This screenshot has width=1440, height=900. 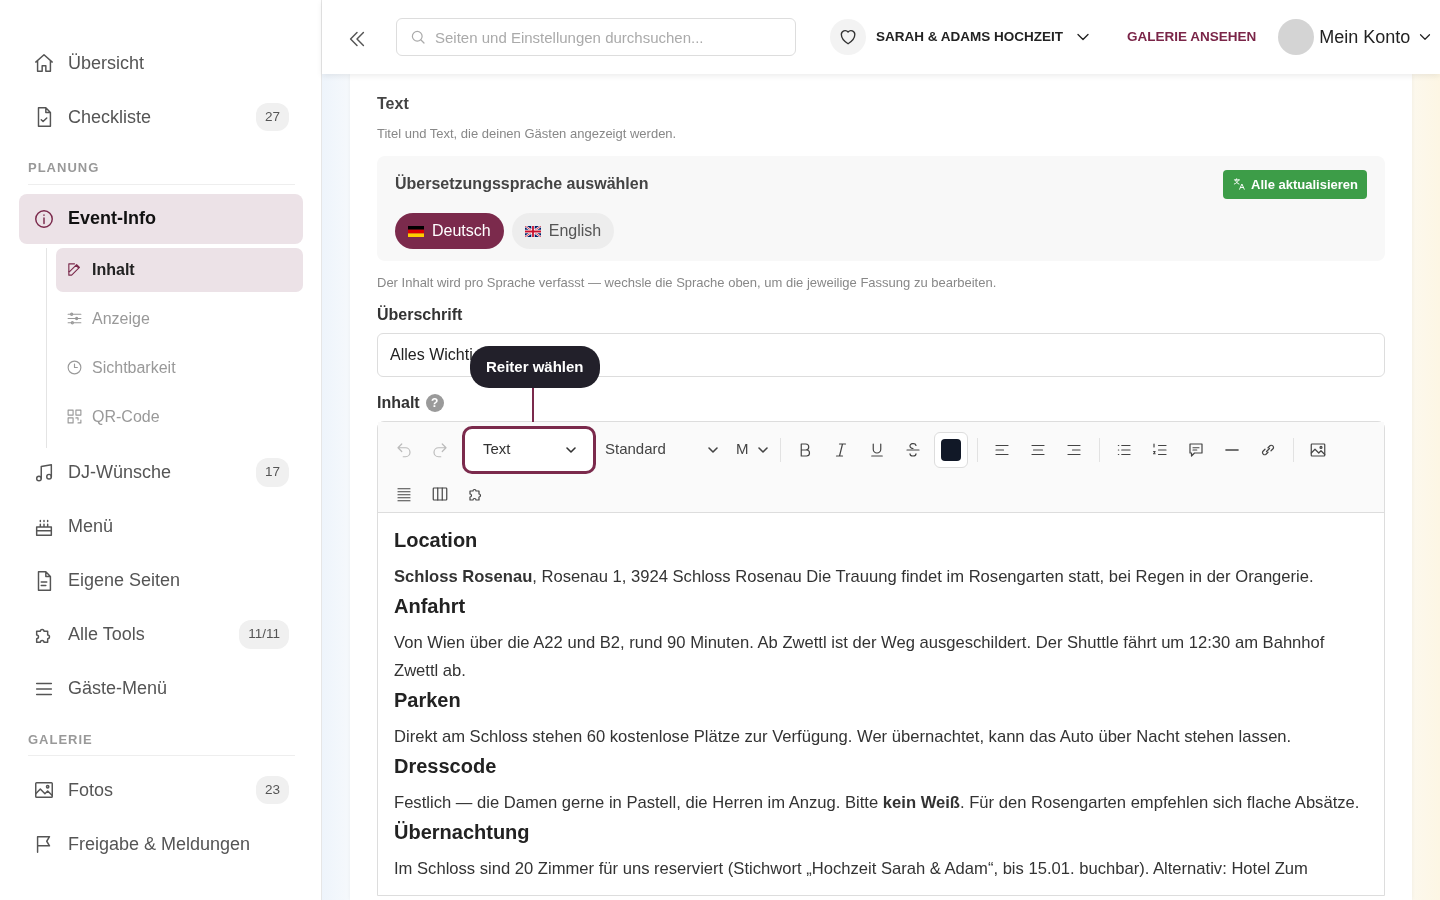 I want to click on sidebar-item: DJ-Wünsche 17, so click(x=161, y=472).